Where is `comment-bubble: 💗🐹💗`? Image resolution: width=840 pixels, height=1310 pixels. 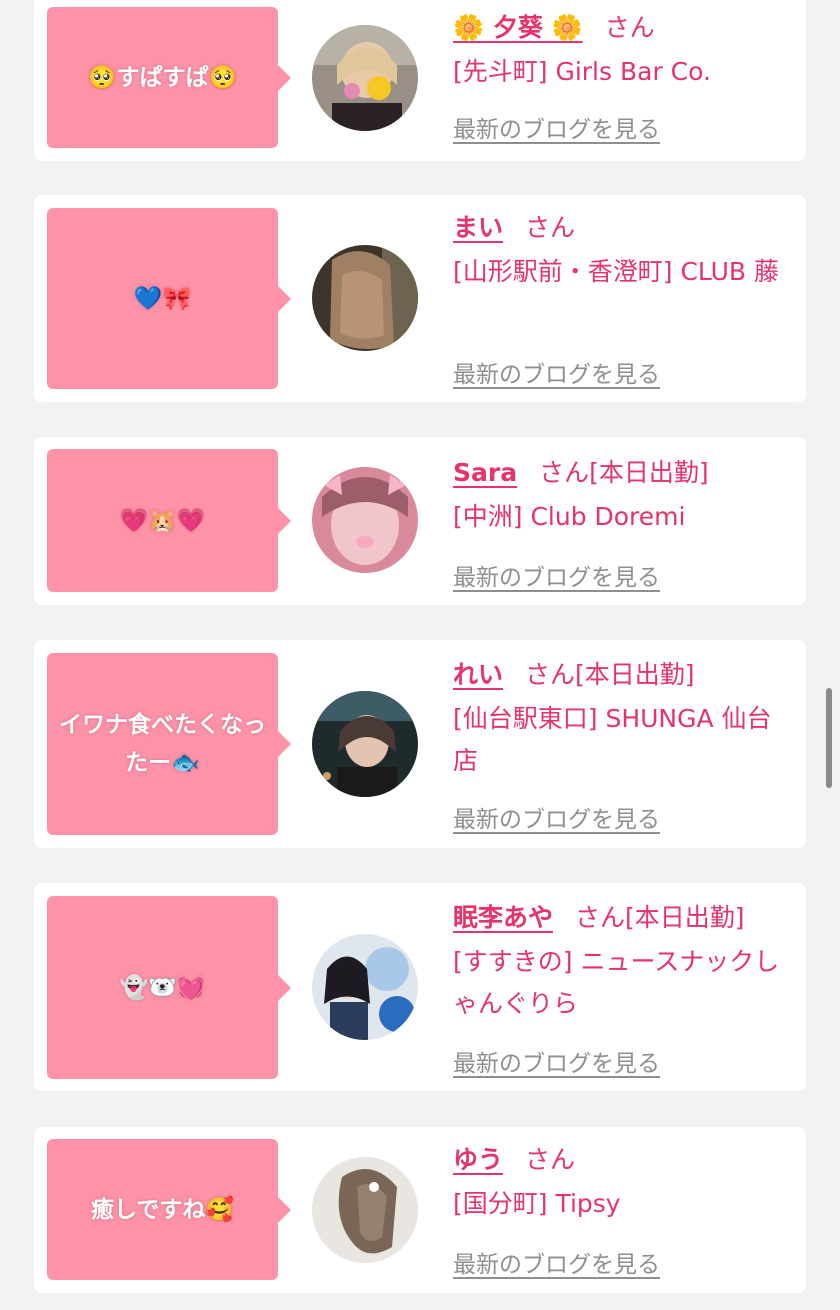 comment-bubble: 💗🐹💗 is located at coordinates (169, 520).